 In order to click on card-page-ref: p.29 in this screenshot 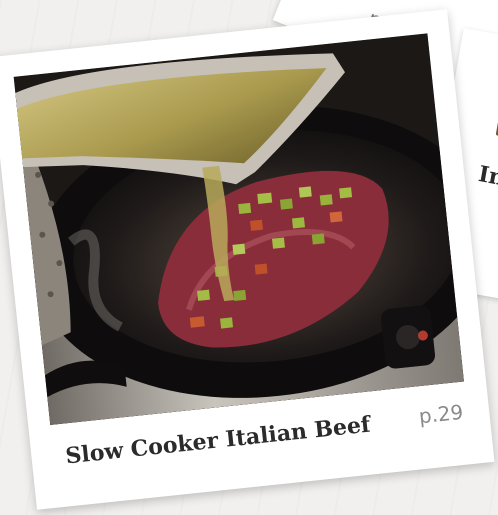, I will do `click(441, 414)`.